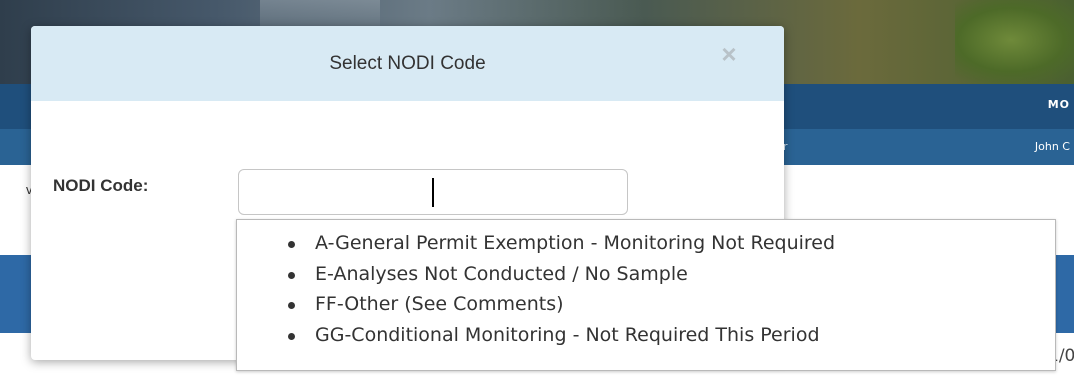 This screenshot has width=1074, height=379. I want to click on banner-tree, so click(1014, 45).